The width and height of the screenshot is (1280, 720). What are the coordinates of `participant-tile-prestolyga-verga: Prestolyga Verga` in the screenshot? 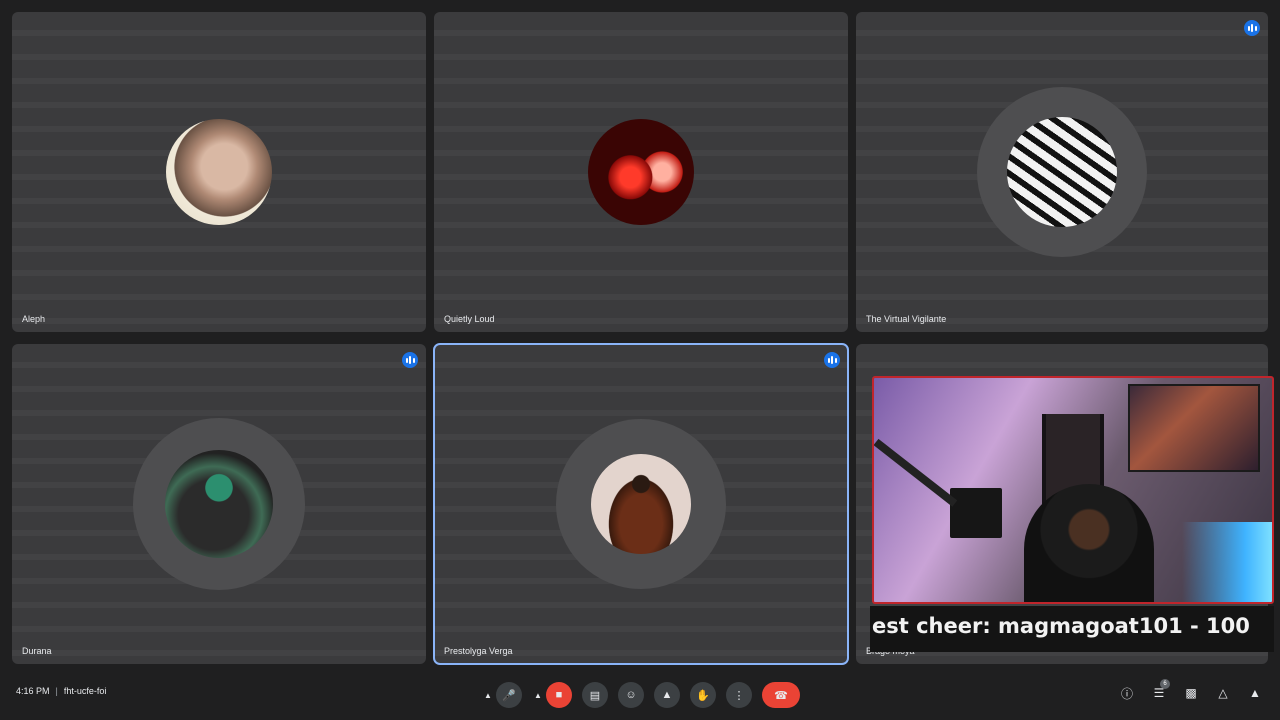 It's located at (641, 504).